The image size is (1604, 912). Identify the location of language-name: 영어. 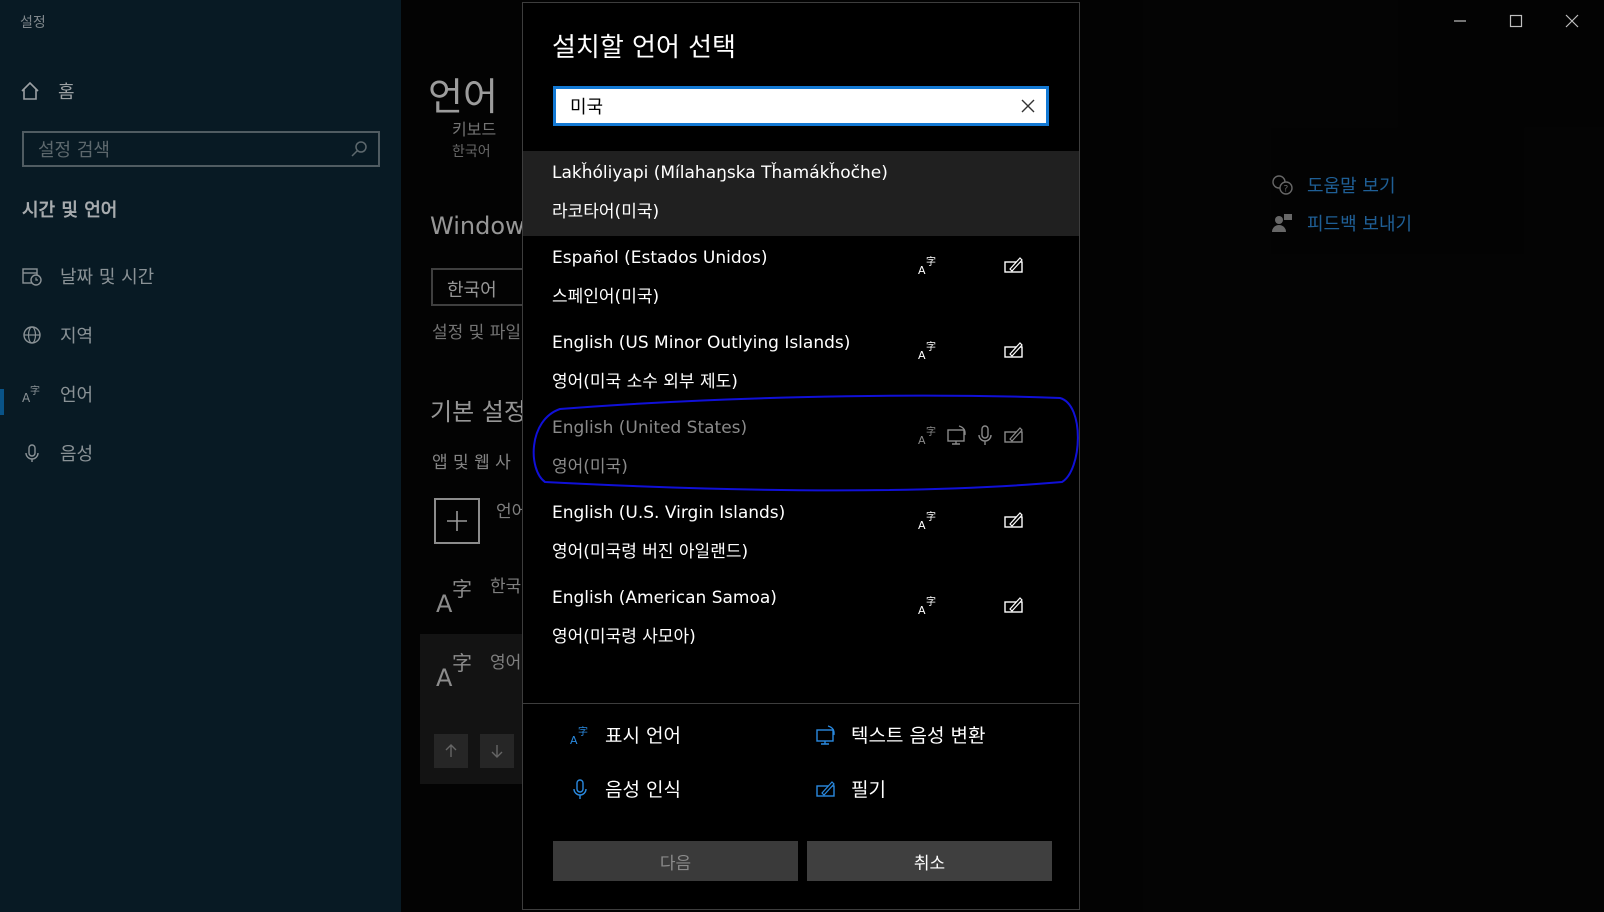
(506, 663).